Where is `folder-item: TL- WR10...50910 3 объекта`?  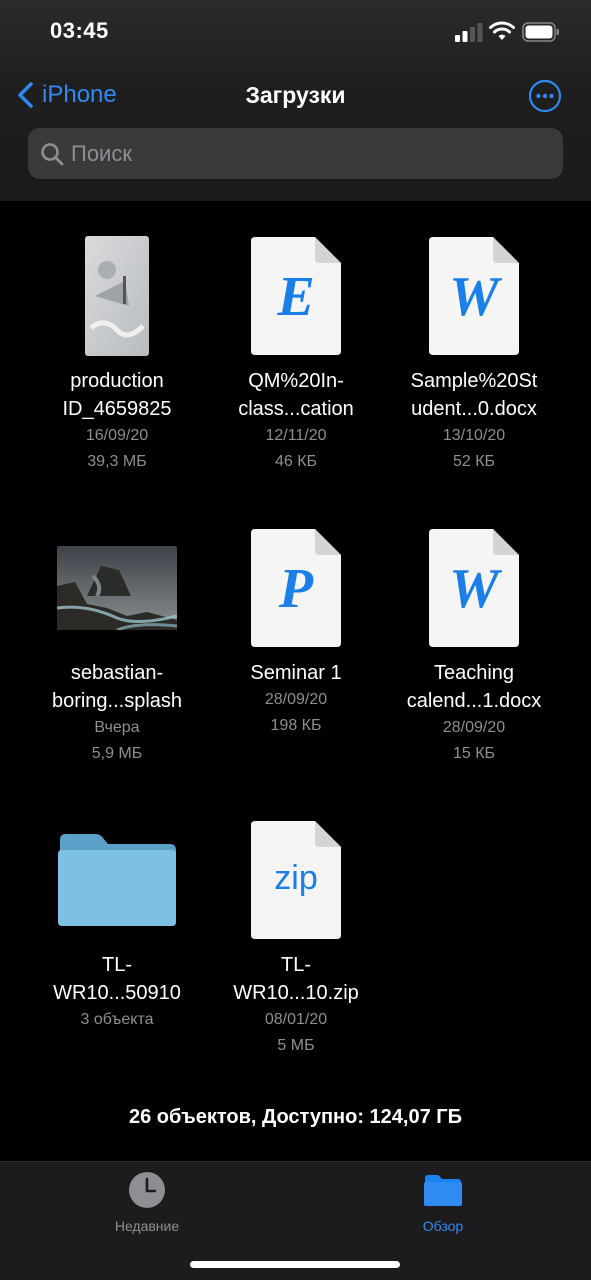 folder-item: TL- WR10...50910 3 объекта is located at coordinates (117, 924).